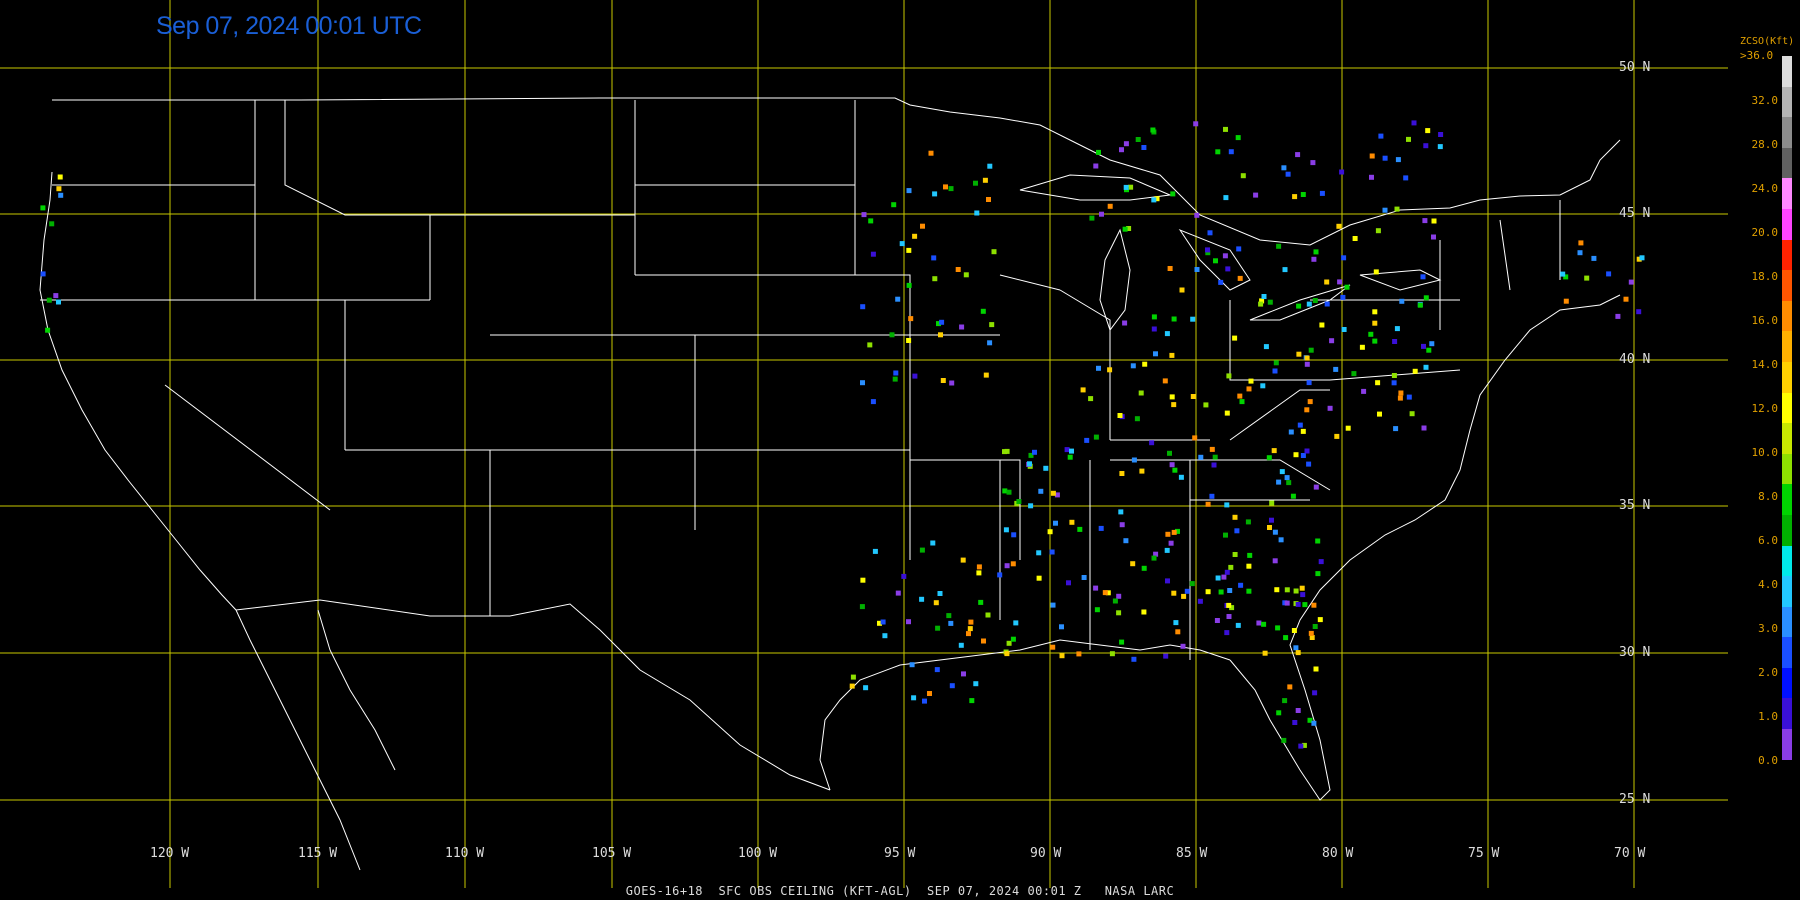 This screenshot has height=900, width=1800. I want to click on sierra-nevada-border, so click(247, 447).